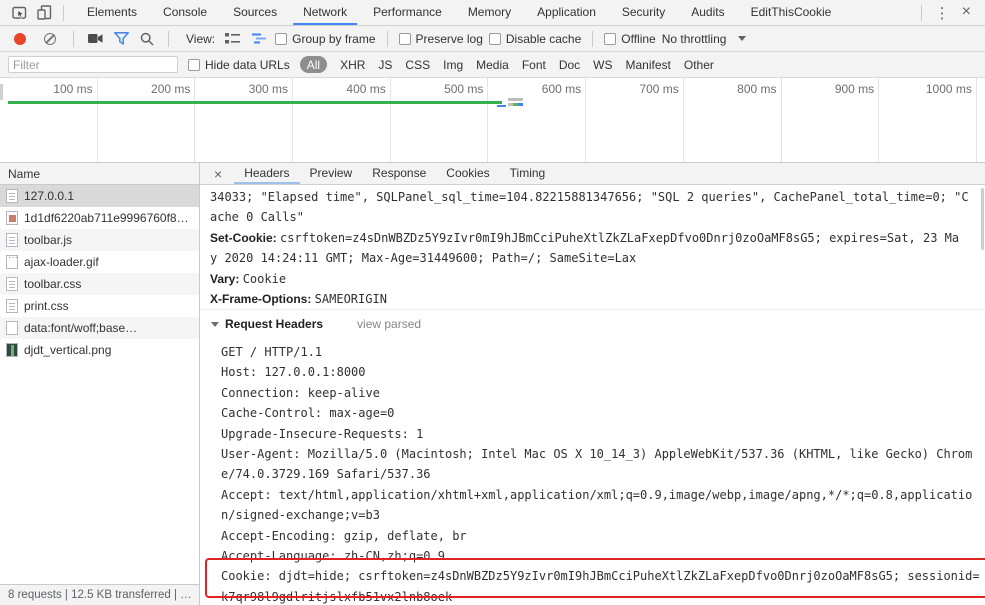 Image resolution: width=985 pixels, height=605 pixels. What do you see at coordinates (46, 306) in the screenshot?
I see `request-name: print.css` at bounding box center [46, 306].